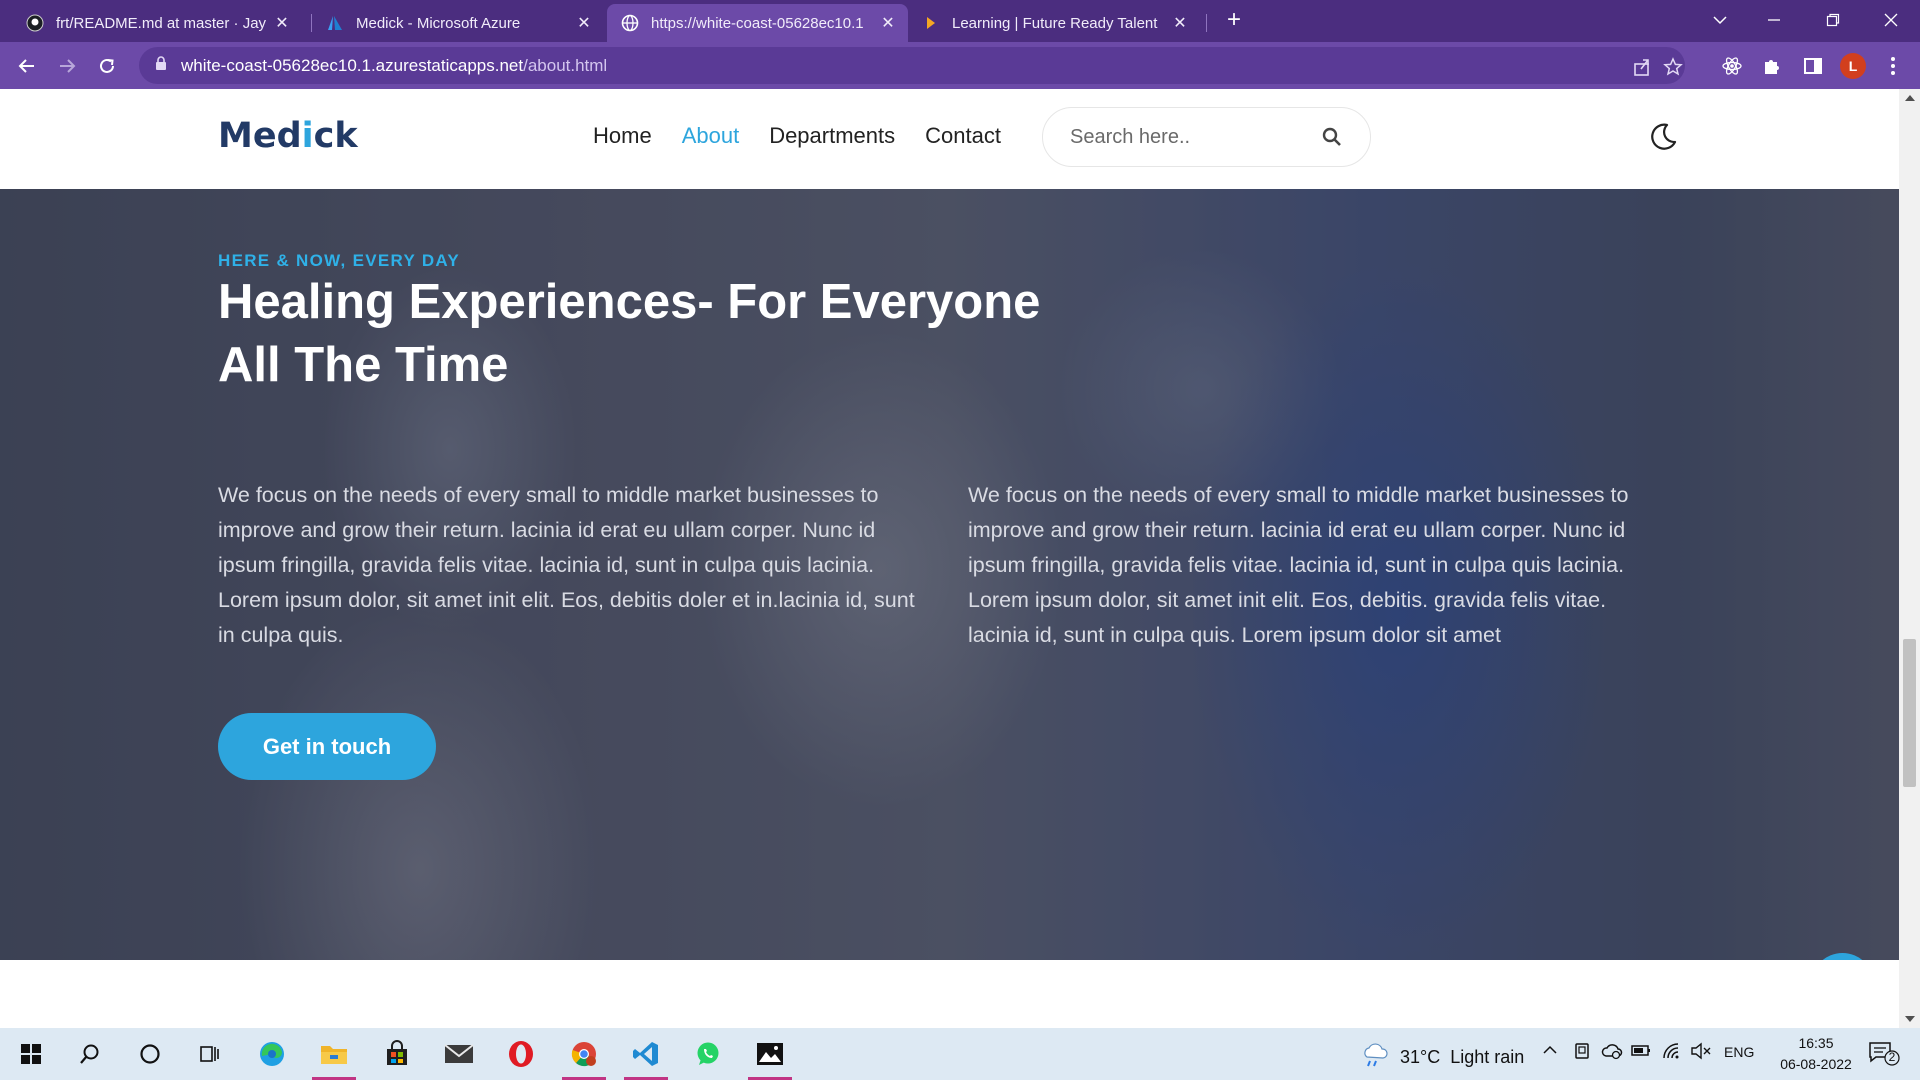 Image resolution: width=1920 pixels, height=1080 pixels. I want to click on mail-icon, so click(459, 1054).